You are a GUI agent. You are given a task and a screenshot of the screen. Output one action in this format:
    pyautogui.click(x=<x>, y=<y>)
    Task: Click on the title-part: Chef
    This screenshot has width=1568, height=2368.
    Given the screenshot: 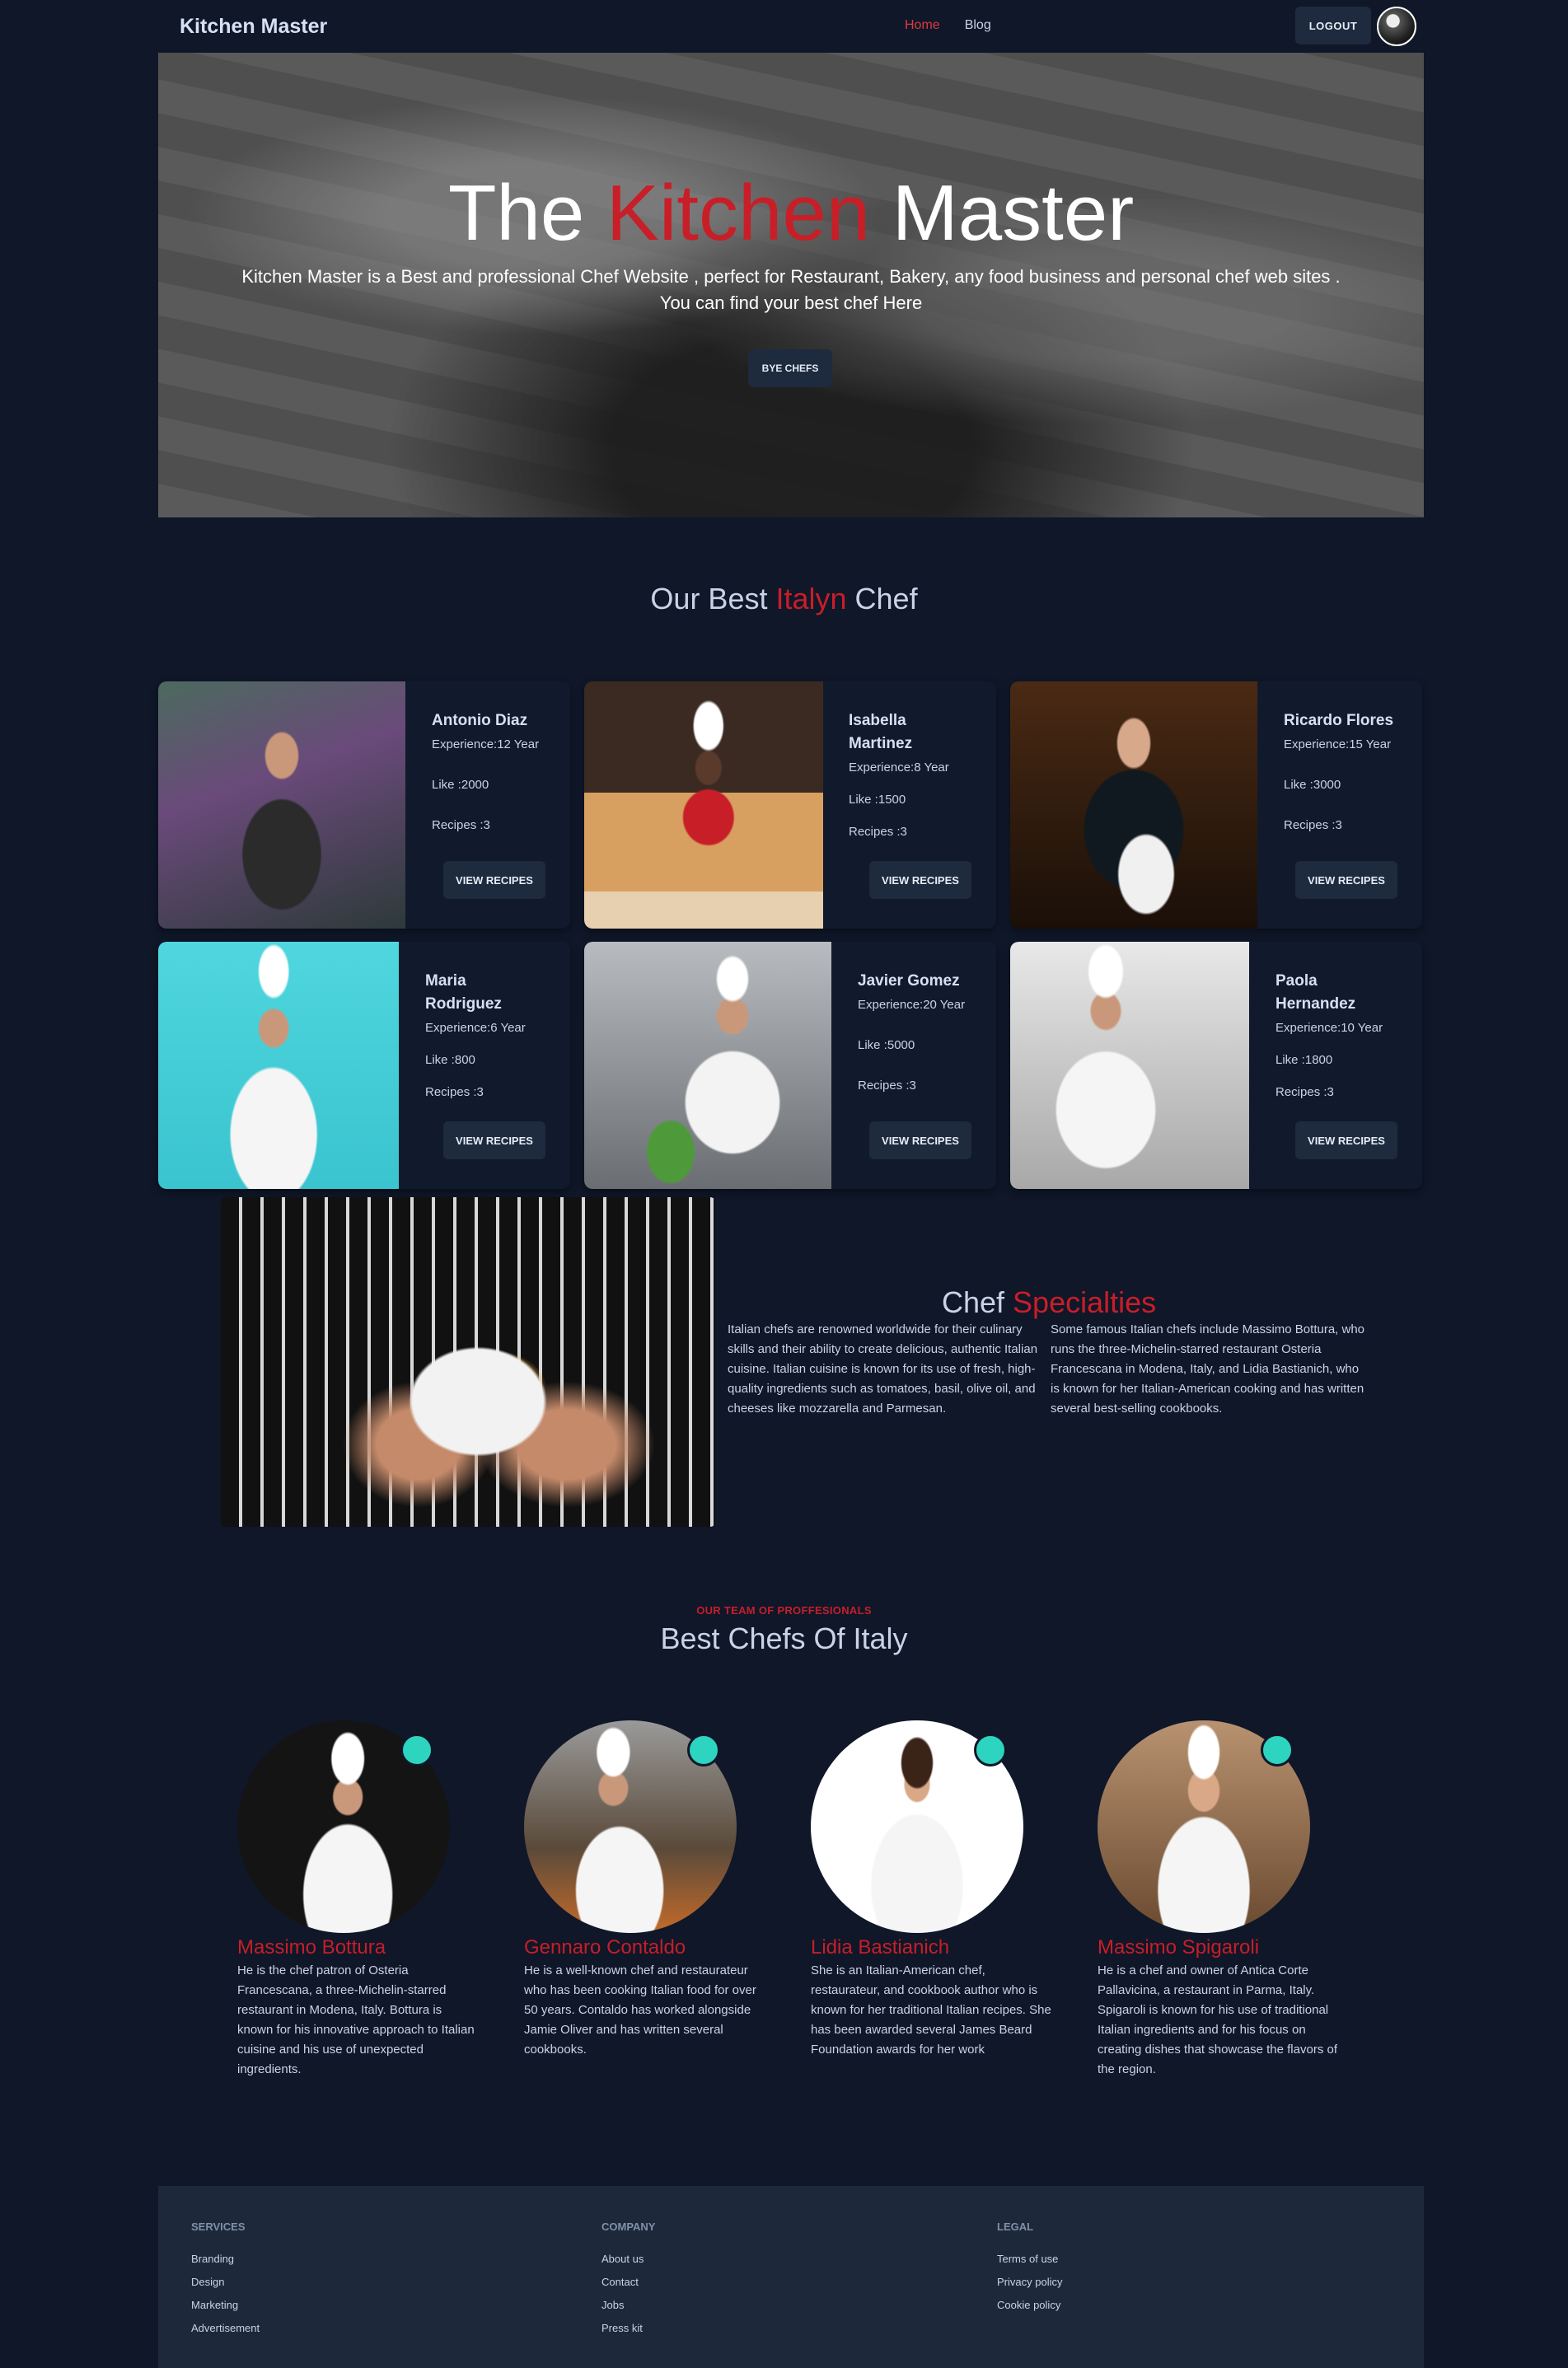 What is the action you would take?
    pyautogui.click(x=978, y=1302)
    